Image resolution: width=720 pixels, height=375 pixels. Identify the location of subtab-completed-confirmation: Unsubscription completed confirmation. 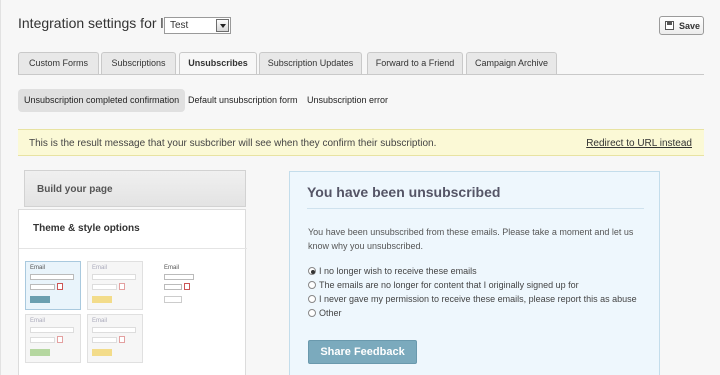
(102, 100).